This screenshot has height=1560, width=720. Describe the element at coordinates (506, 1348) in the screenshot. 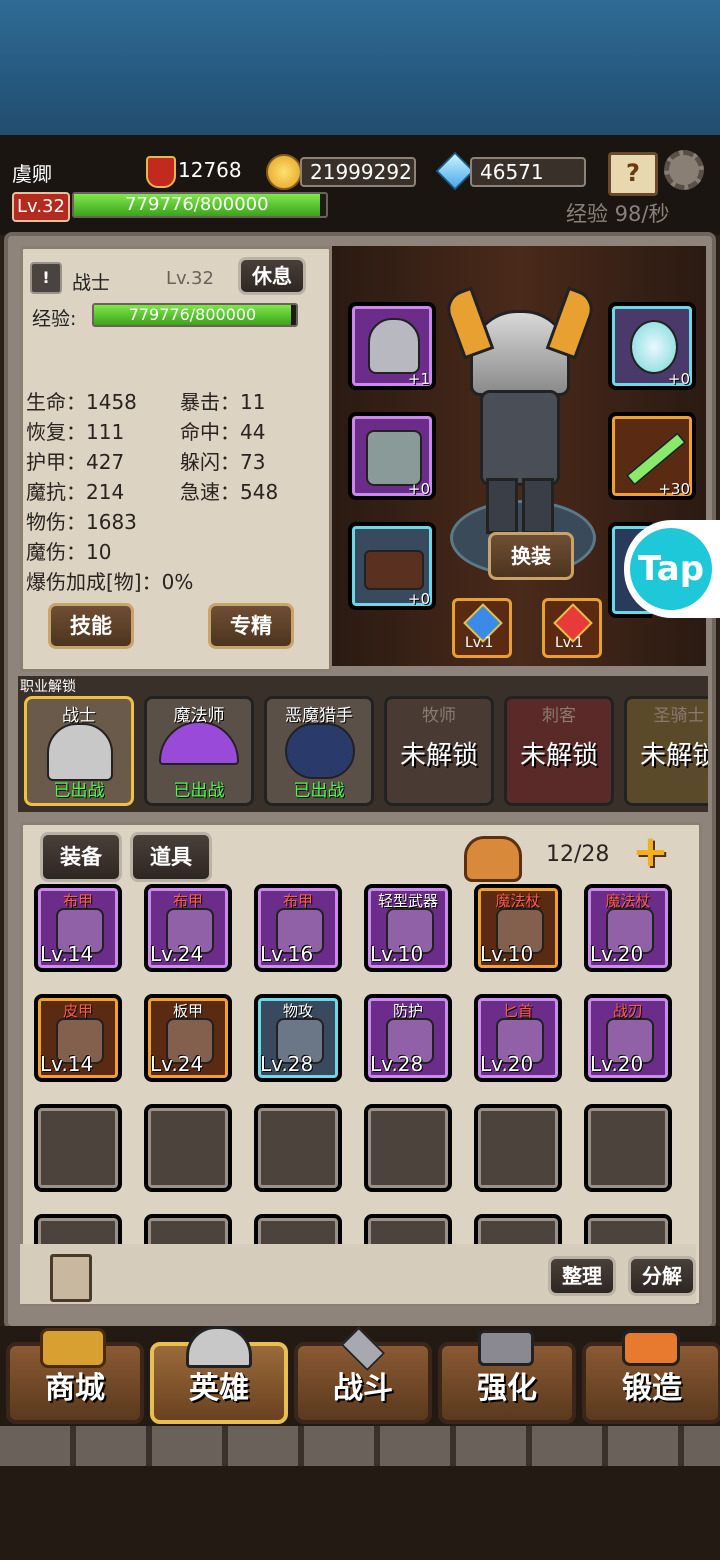

I see `hammer-icon` at that location.